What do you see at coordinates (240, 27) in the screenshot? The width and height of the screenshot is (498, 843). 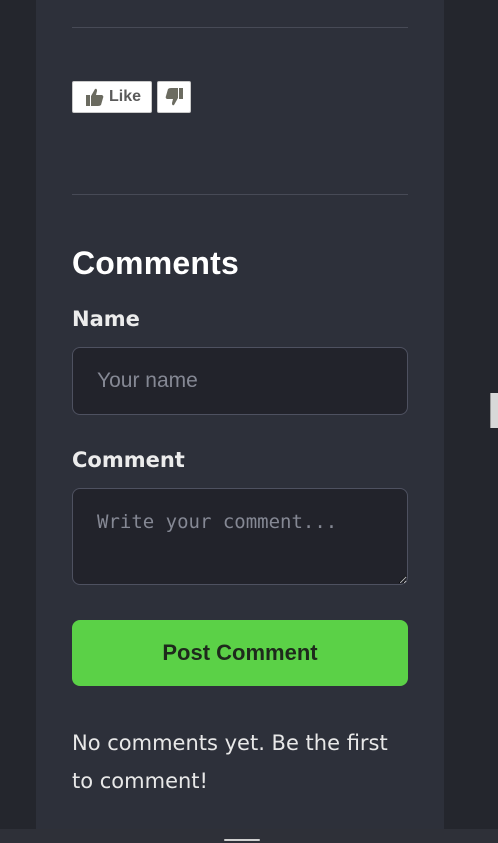 I see `divider-top` at bounding box center [240, 27].